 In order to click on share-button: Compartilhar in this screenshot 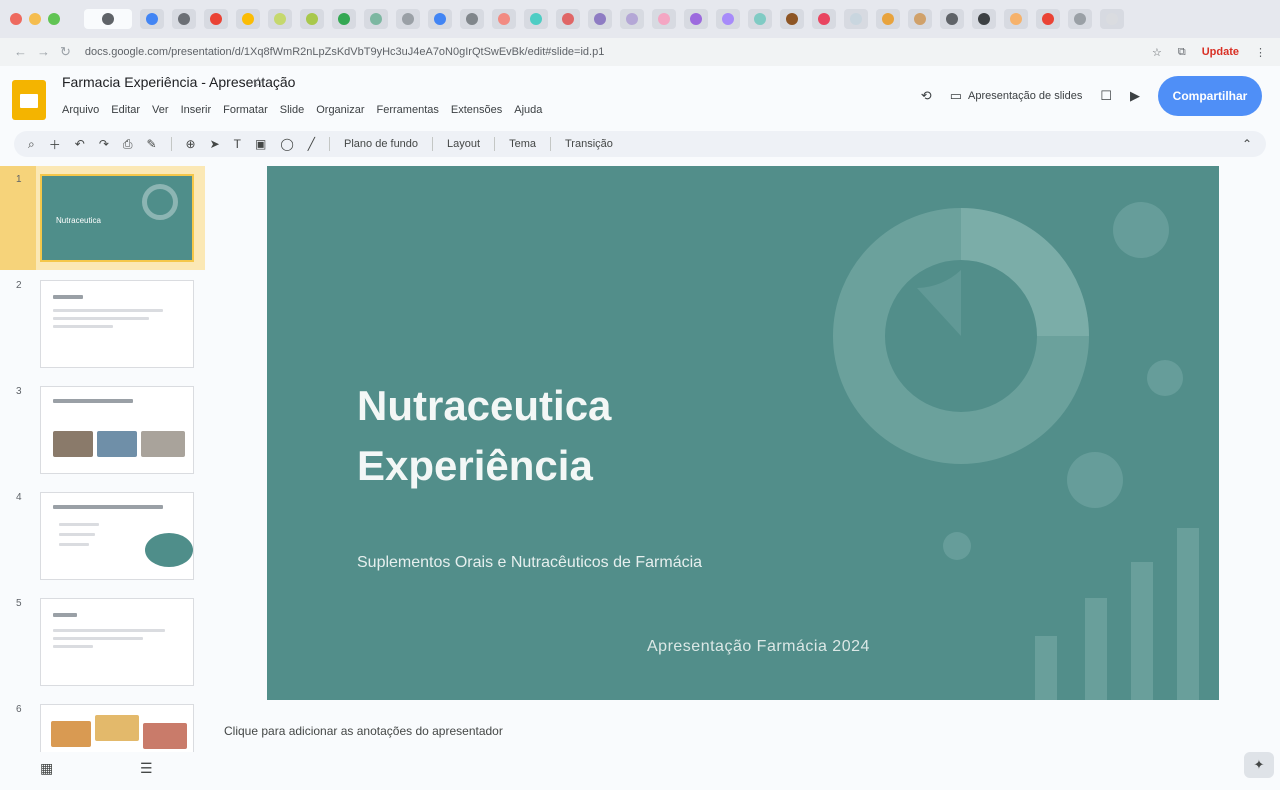, I will do `click(1210, 96)`.